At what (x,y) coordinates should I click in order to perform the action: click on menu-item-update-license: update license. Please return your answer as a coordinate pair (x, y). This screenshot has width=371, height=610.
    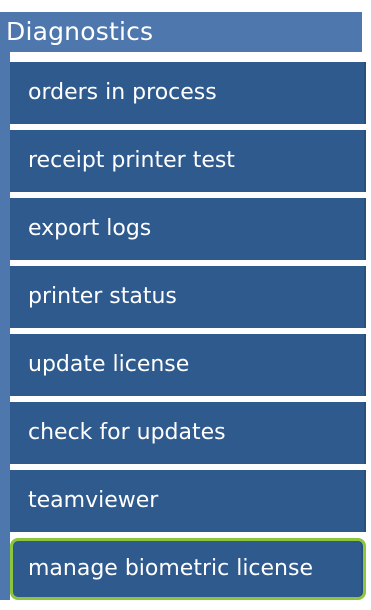
    Looking at the image, I should click on (188, 365).